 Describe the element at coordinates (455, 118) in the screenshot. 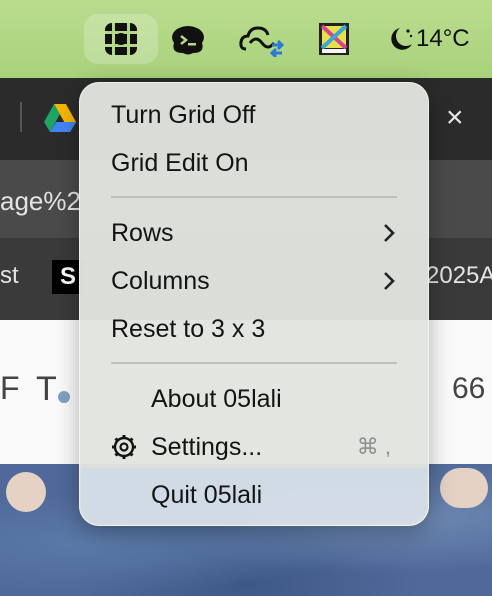

I see `close-tab-icon: ×` at that location.